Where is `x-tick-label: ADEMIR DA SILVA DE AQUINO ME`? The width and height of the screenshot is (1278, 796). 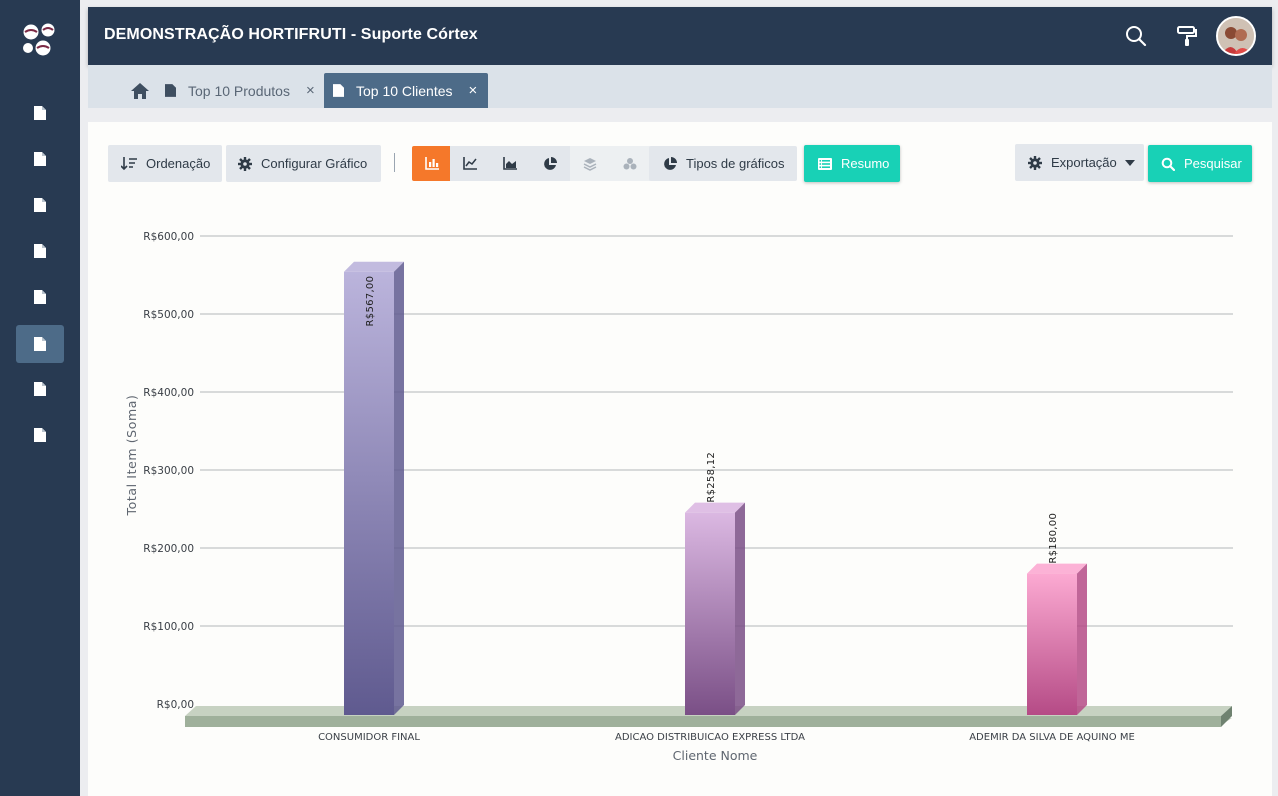
x-tick-label: ADEMIR DA SILVA DE AQUINO ME is located at coordinates (1052, 737).